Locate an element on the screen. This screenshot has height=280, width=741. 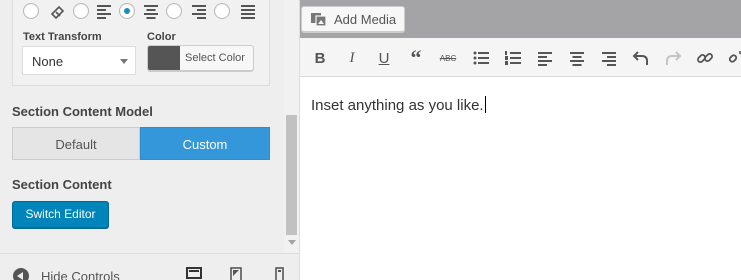
panel-scrollbar is located at coordinates (291, 126).